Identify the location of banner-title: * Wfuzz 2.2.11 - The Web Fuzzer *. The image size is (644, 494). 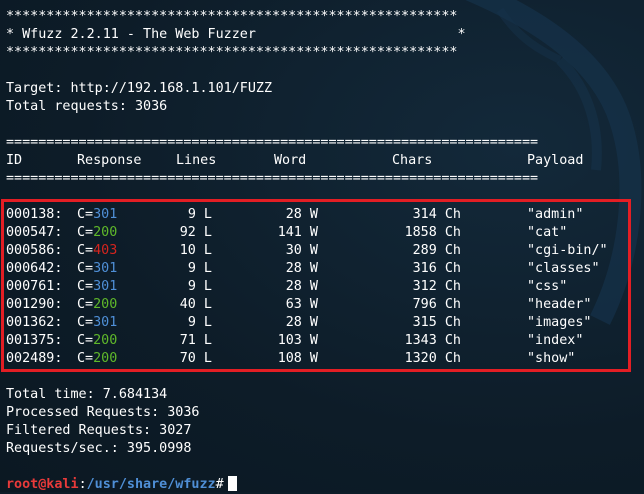
(236, 34).